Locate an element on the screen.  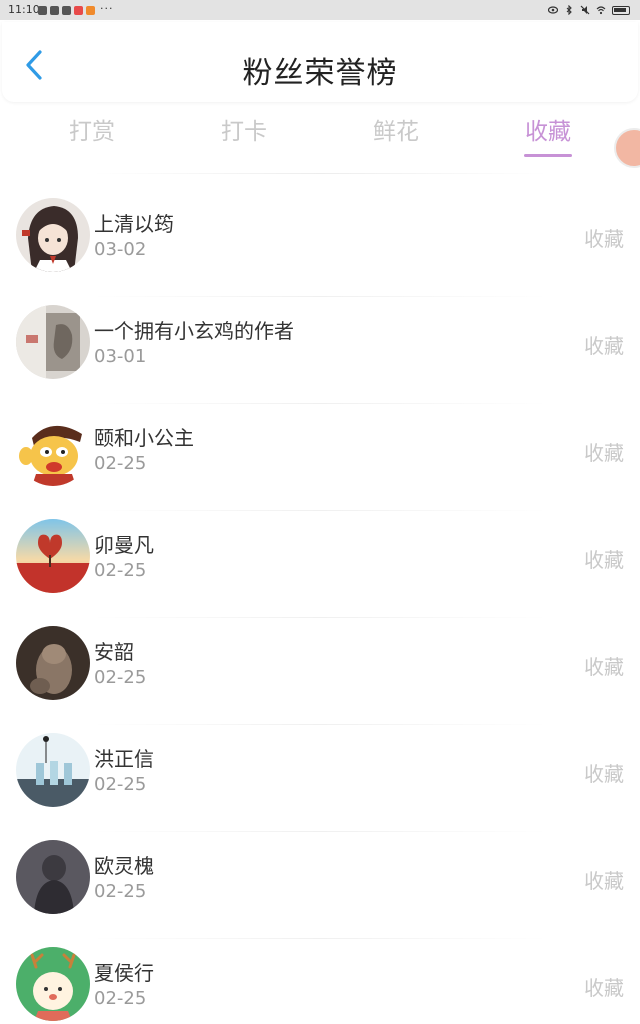
notification-icons is located at coordinates (66, 10).